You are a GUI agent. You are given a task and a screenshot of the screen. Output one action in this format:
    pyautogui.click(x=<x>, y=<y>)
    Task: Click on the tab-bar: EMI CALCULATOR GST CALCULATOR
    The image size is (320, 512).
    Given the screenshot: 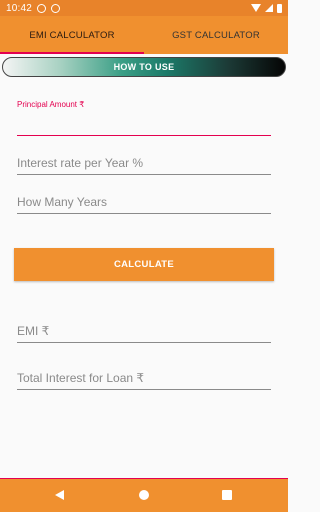 What is the action you would take?
    pyautogui.click(x=144, y=35)
    